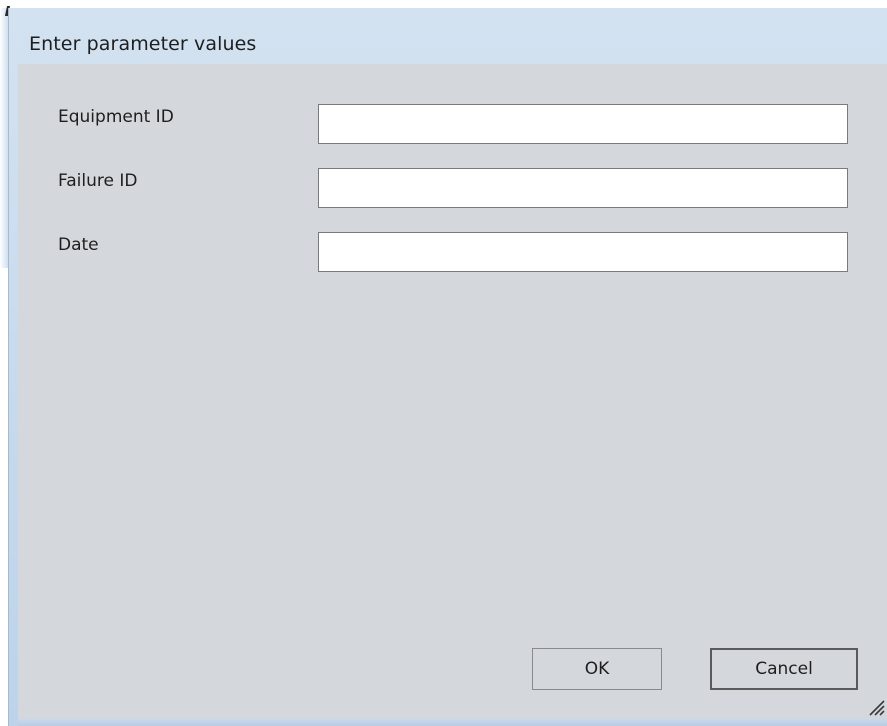 The image size is (887, 726). What do you see at coordinates (583, 252) in the screenshot?
I see `date-input` at bounding box center [583, 252].